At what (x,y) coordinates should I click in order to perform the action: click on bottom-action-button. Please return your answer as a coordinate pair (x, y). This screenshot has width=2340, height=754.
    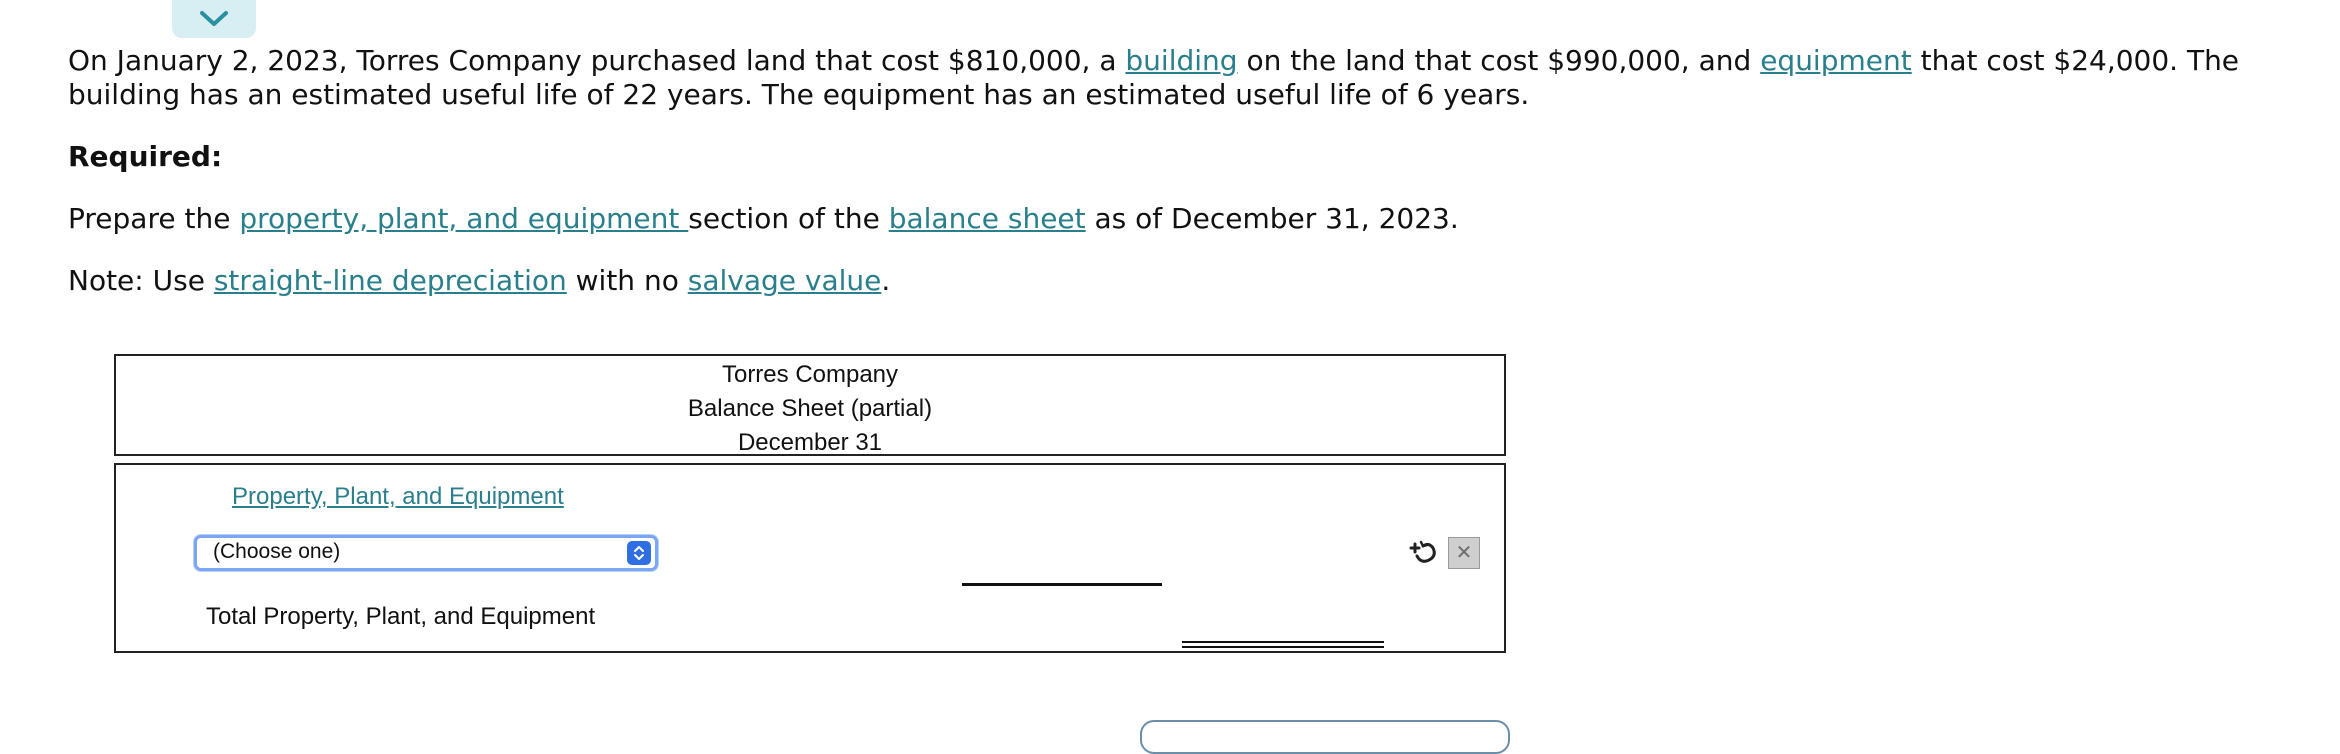
    Looking at the image, I should click on (1325, 737).